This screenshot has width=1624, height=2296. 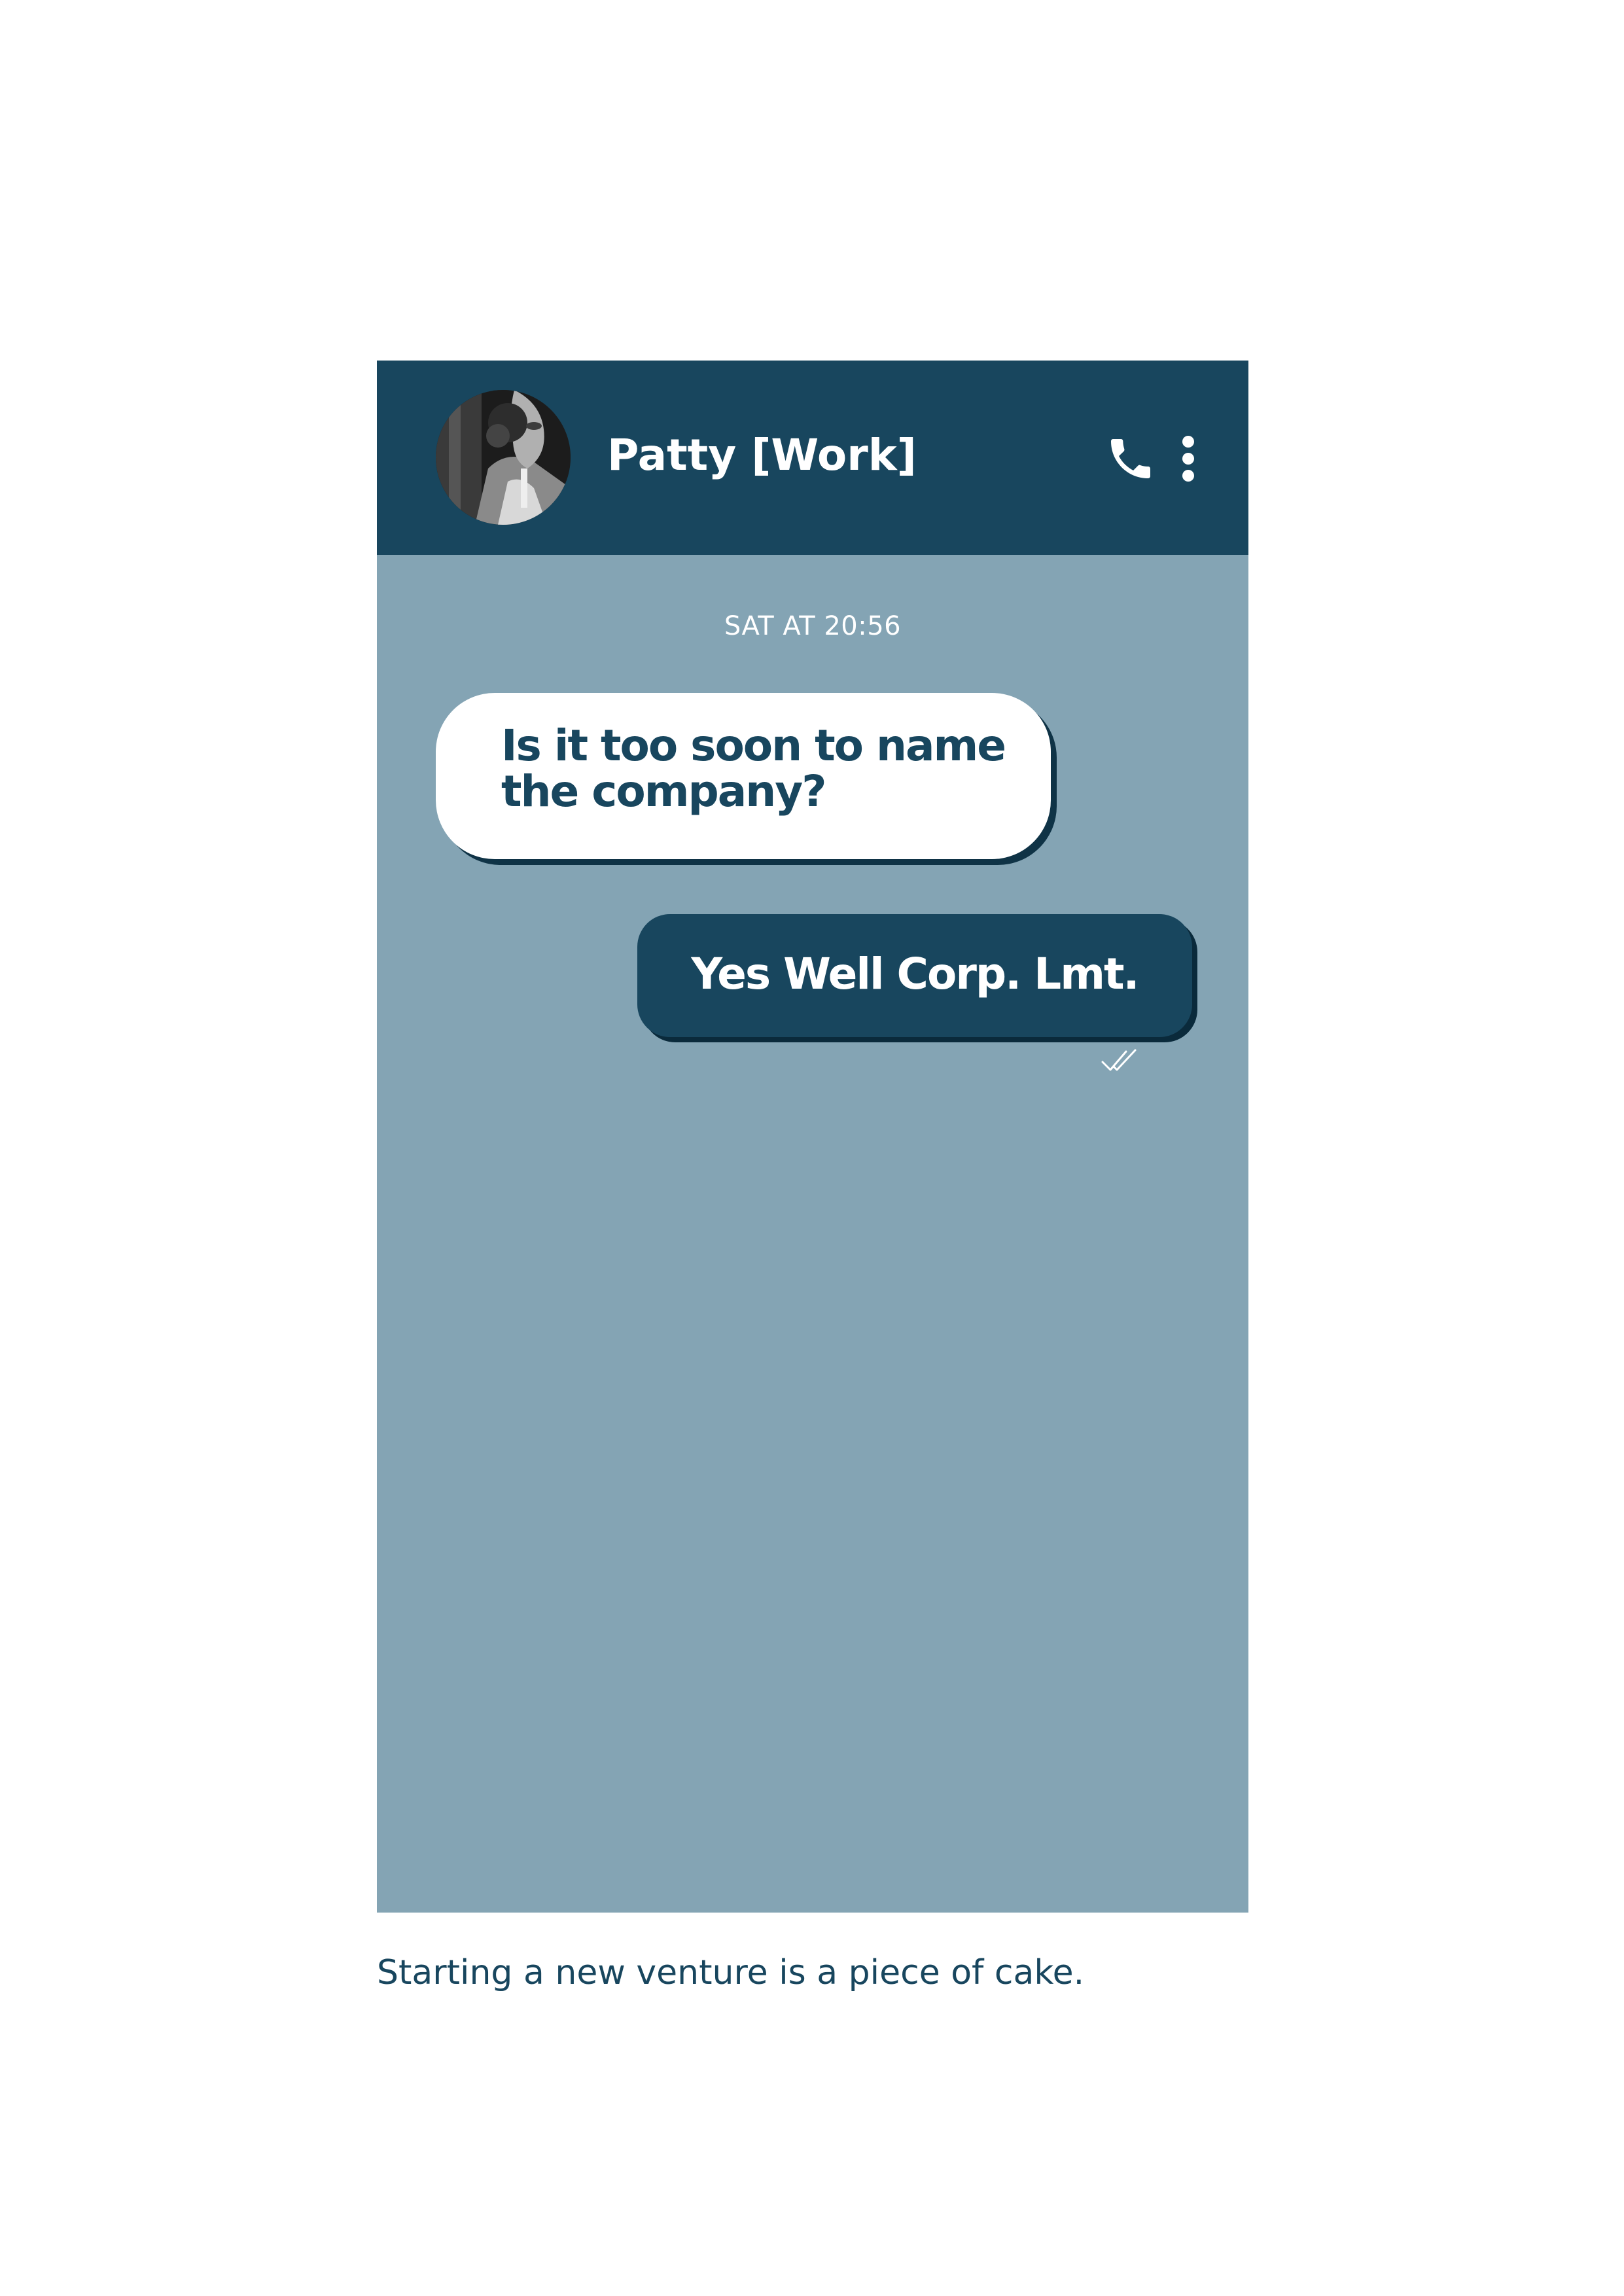 I want to click on date-separator: SAT AT 20:56, so click(x=813, y=626).